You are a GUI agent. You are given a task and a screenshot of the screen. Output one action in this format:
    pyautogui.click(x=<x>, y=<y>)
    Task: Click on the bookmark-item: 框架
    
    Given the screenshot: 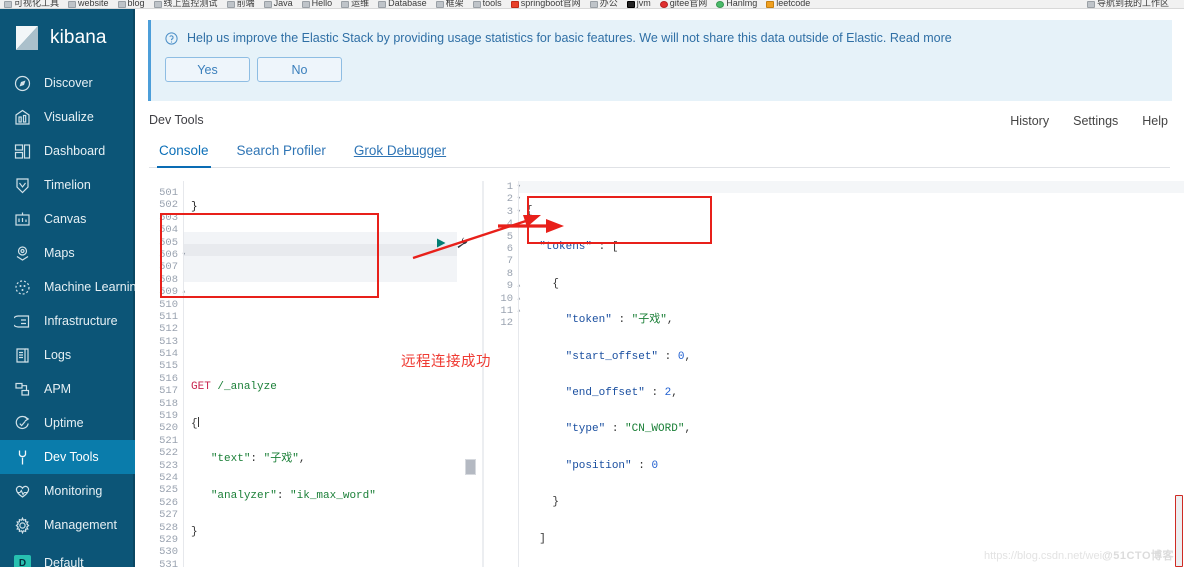 What is the action you would take?
    pyautogui.click(x=449, y=4)
    